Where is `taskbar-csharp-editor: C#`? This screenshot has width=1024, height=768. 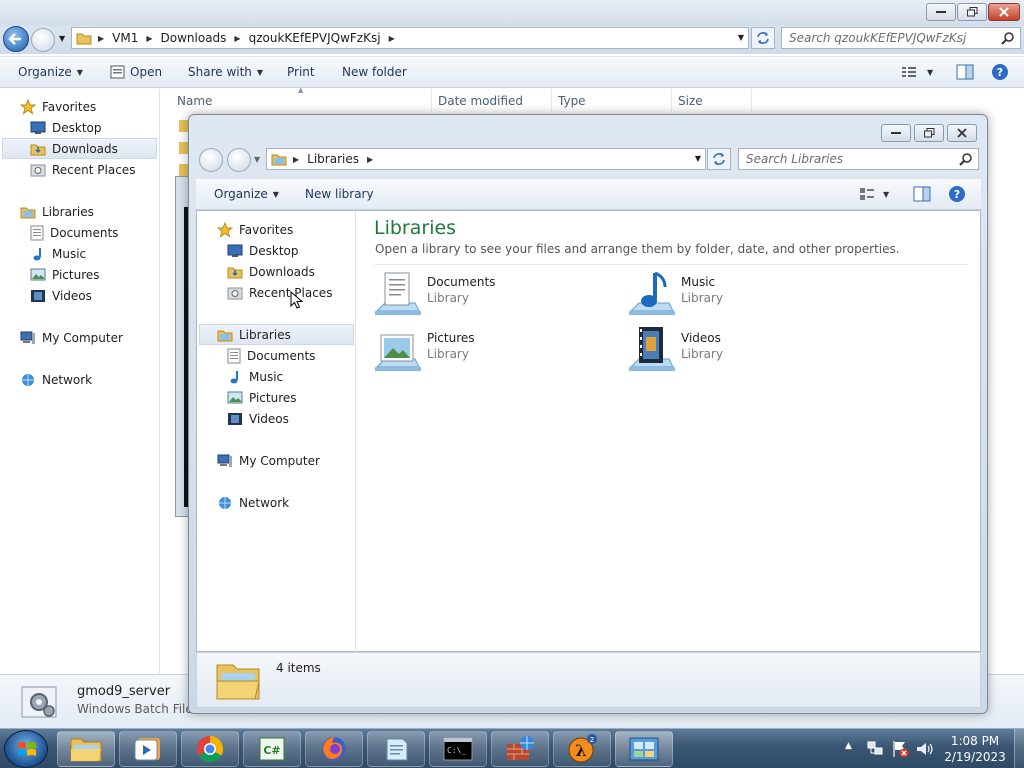 taskbar-csharp-editor: C# is located at coordinates (272, 749).